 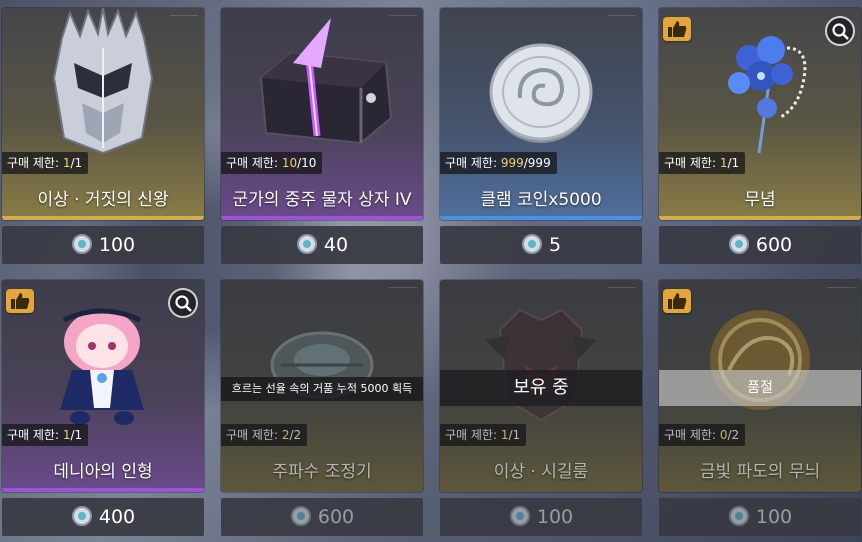 I want to click on dark-armored-mask-icon, so click(x=541, y=365).